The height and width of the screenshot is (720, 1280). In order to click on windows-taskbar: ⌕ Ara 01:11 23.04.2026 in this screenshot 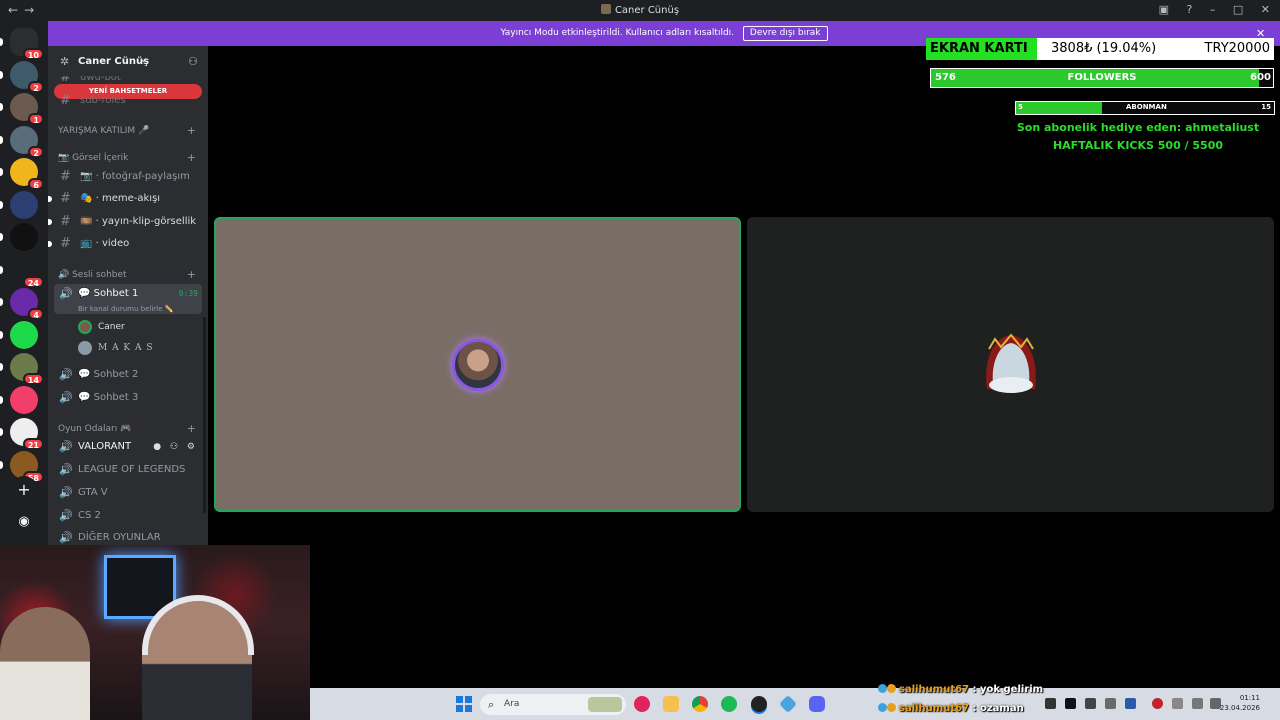, I will do `click(795, 704)`.